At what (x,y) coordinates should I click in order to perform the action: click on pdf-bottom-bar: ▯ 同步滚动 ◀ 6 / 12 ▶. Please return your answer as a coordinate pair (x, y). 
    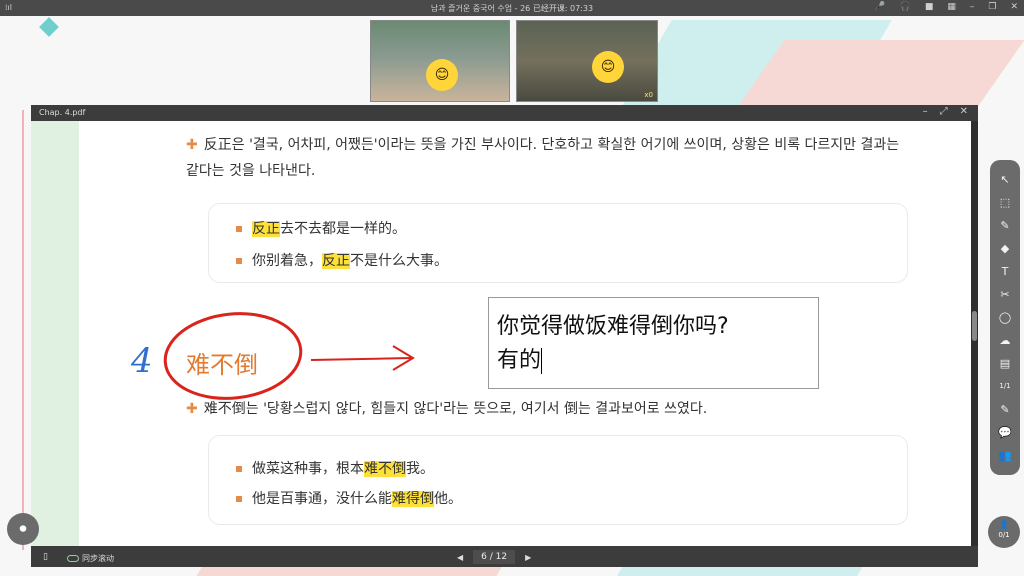
    Looking at the image, I should click on (504, 557).